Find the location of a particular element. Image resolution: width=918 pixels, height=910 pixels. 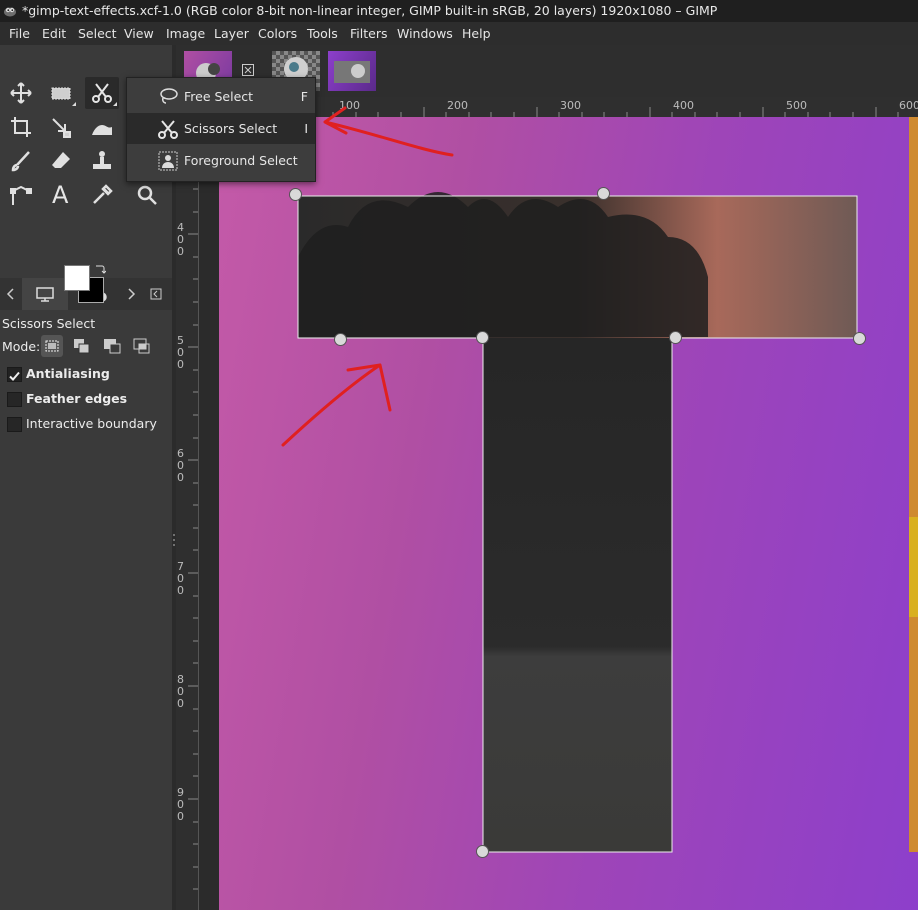

vertical-ruler: 400 500 600 700 800 900 is located at coordinates (187, 503).